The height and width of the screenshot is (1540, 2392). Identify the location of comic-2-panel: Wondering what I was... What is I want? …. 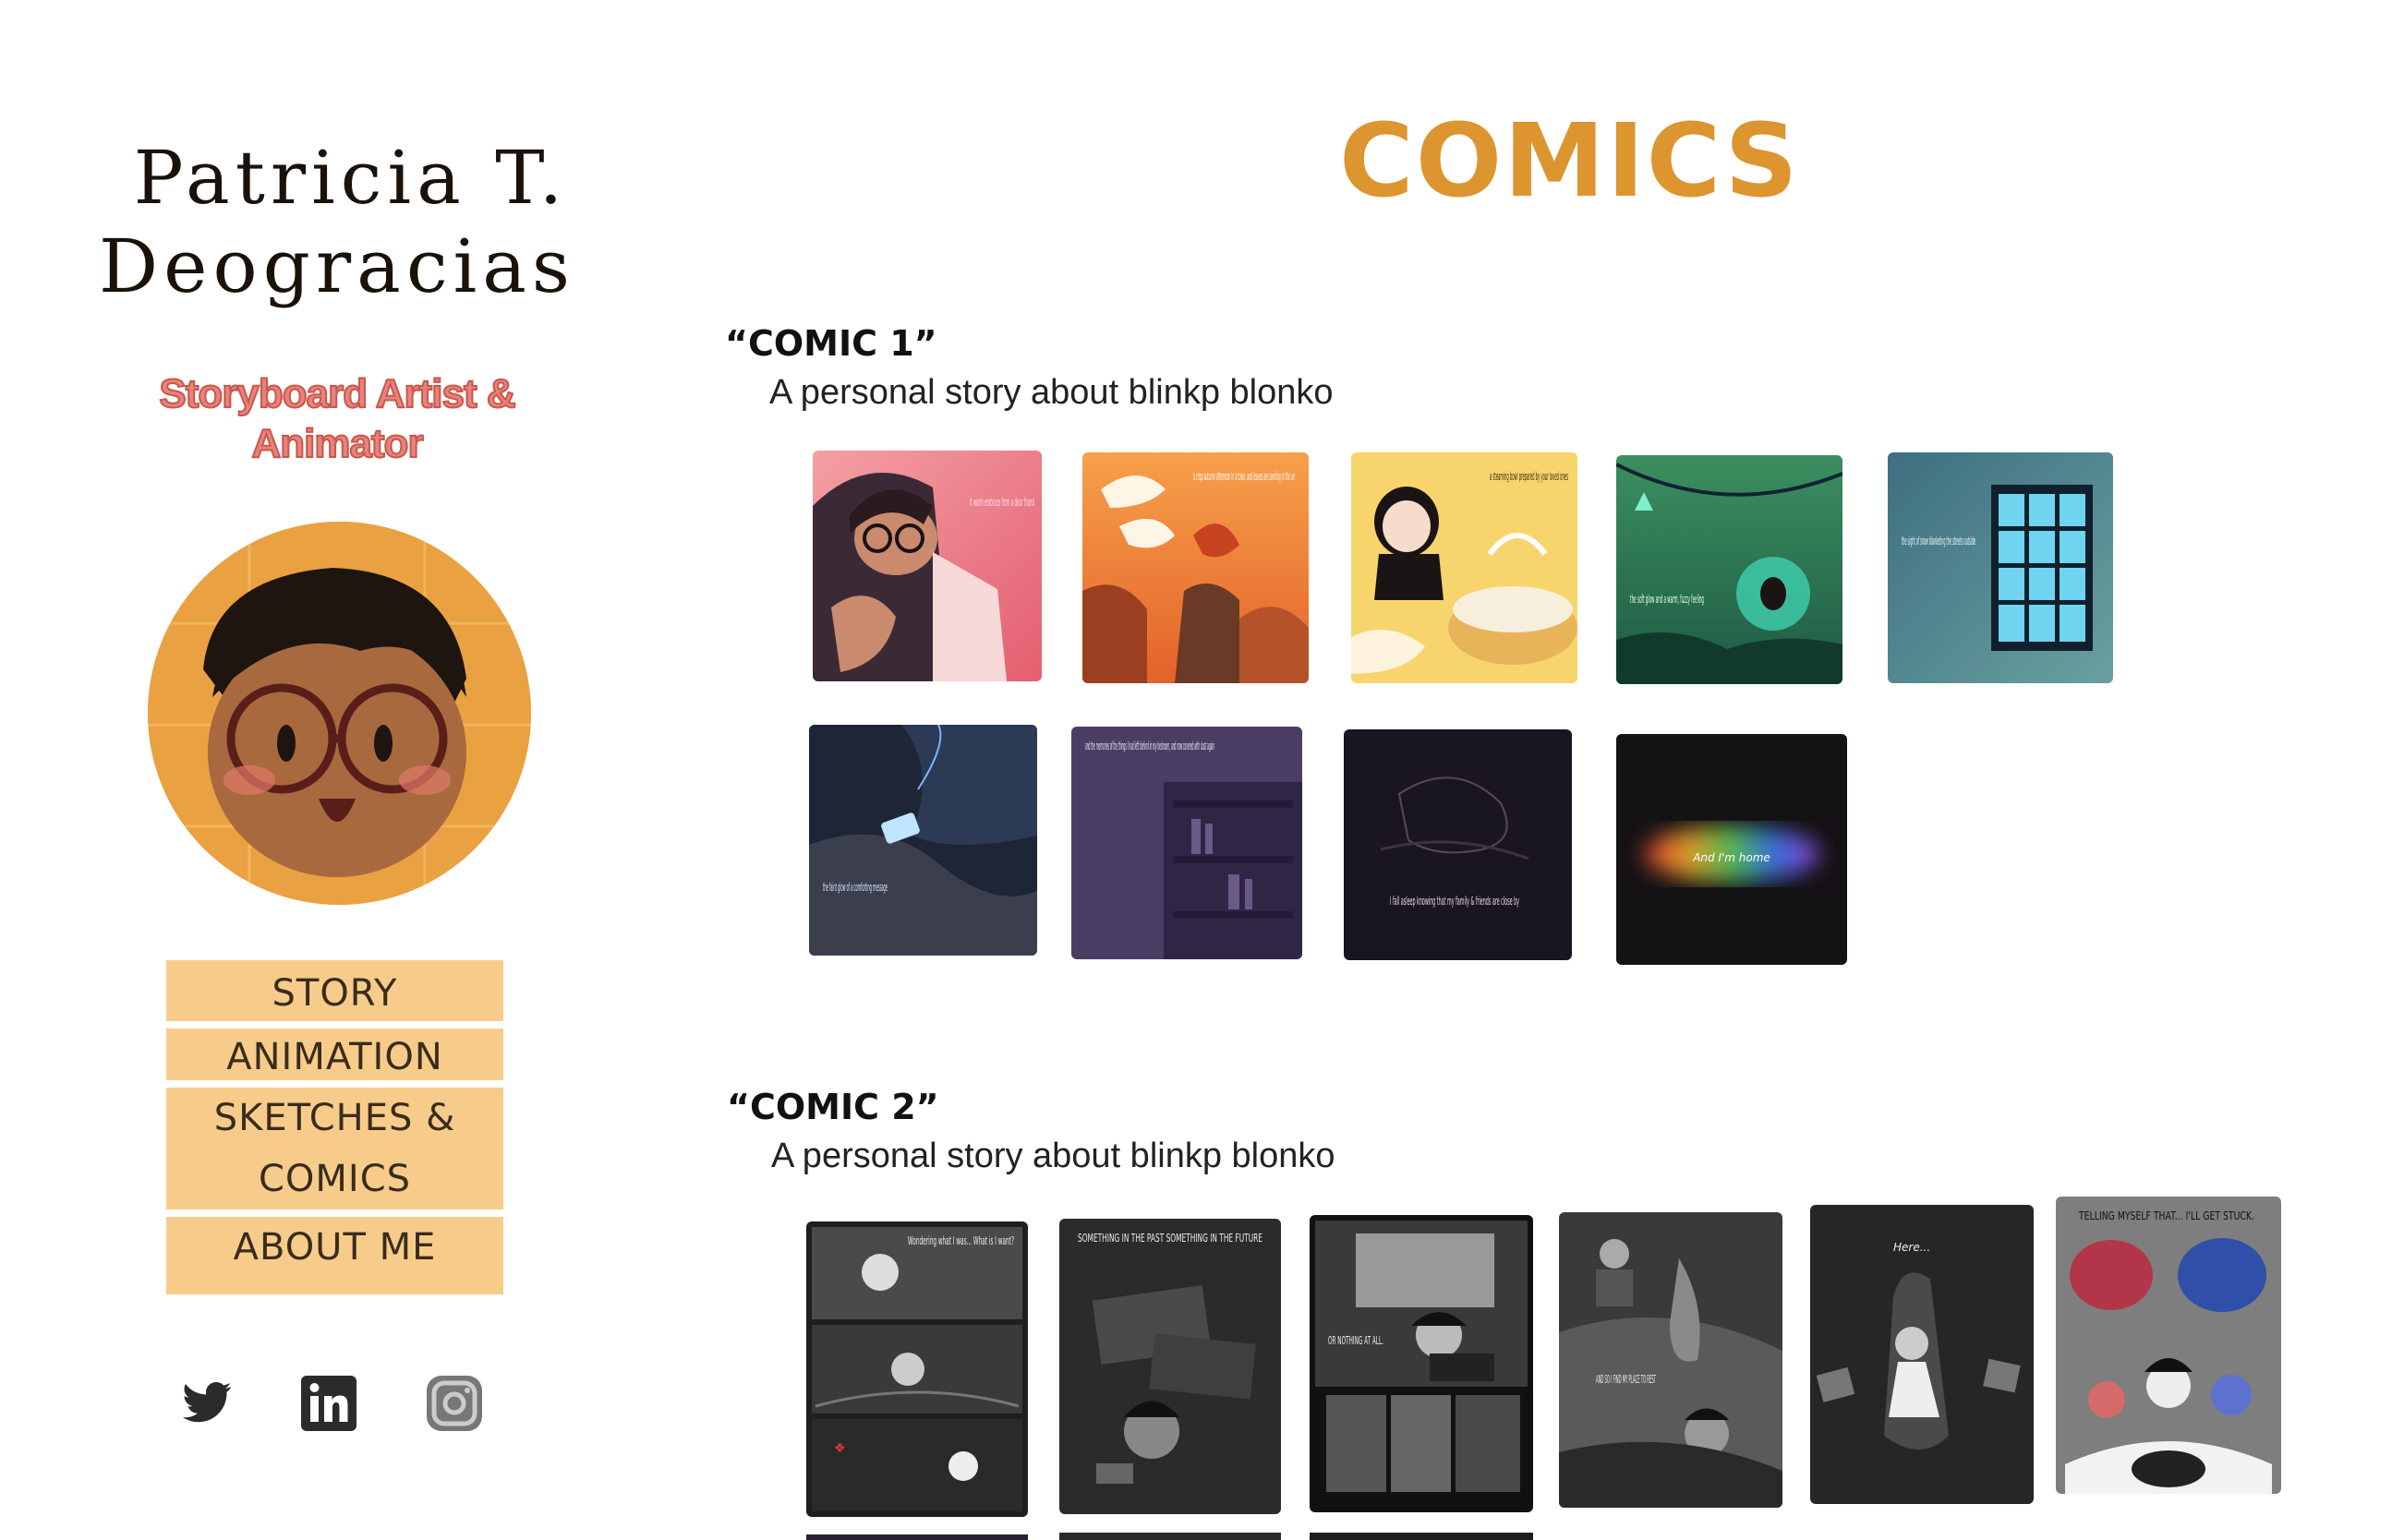
(917, 1369).